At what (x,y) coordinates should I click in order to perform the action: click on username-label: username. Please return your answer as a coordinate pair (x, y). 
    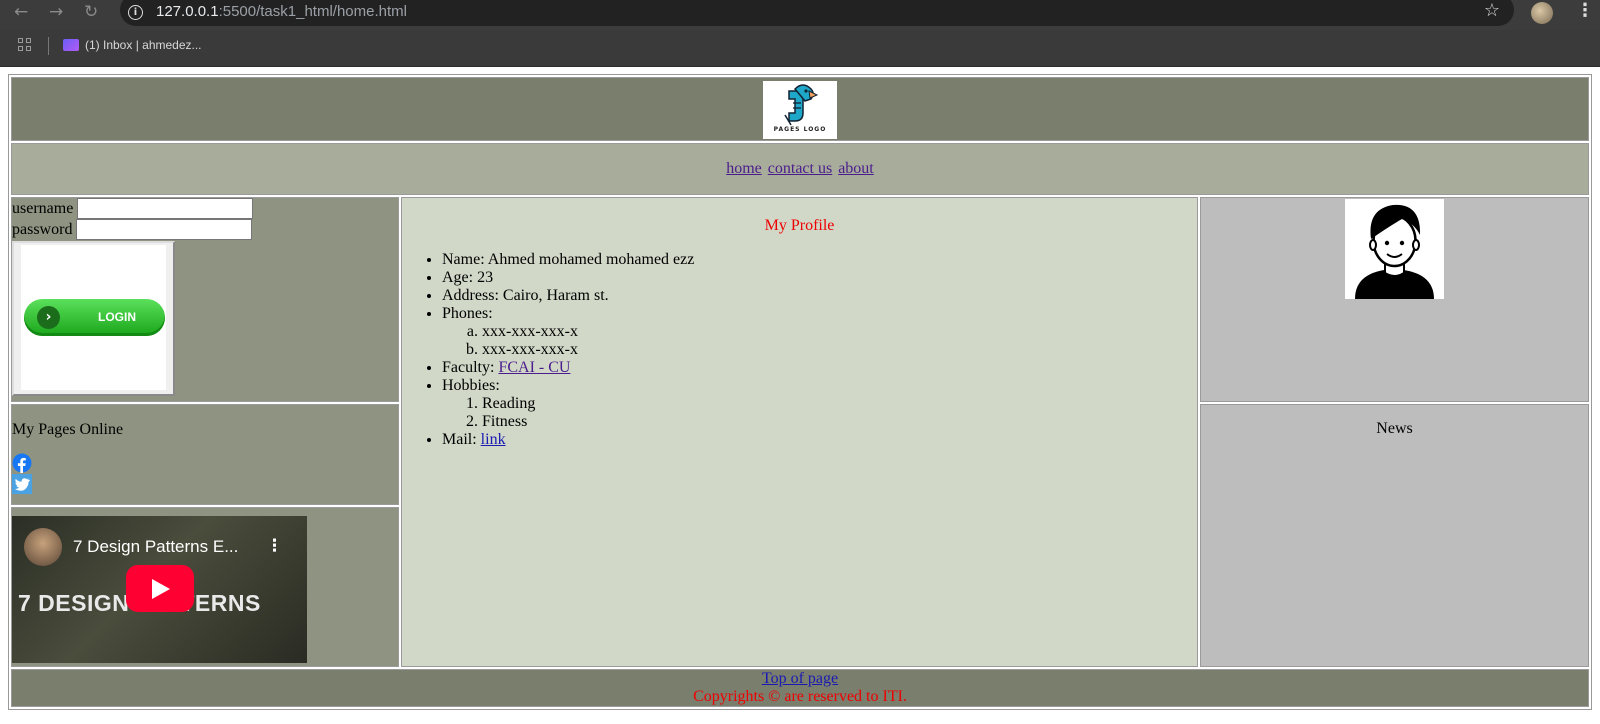
    Looking at the image, I should click on (43, 208).